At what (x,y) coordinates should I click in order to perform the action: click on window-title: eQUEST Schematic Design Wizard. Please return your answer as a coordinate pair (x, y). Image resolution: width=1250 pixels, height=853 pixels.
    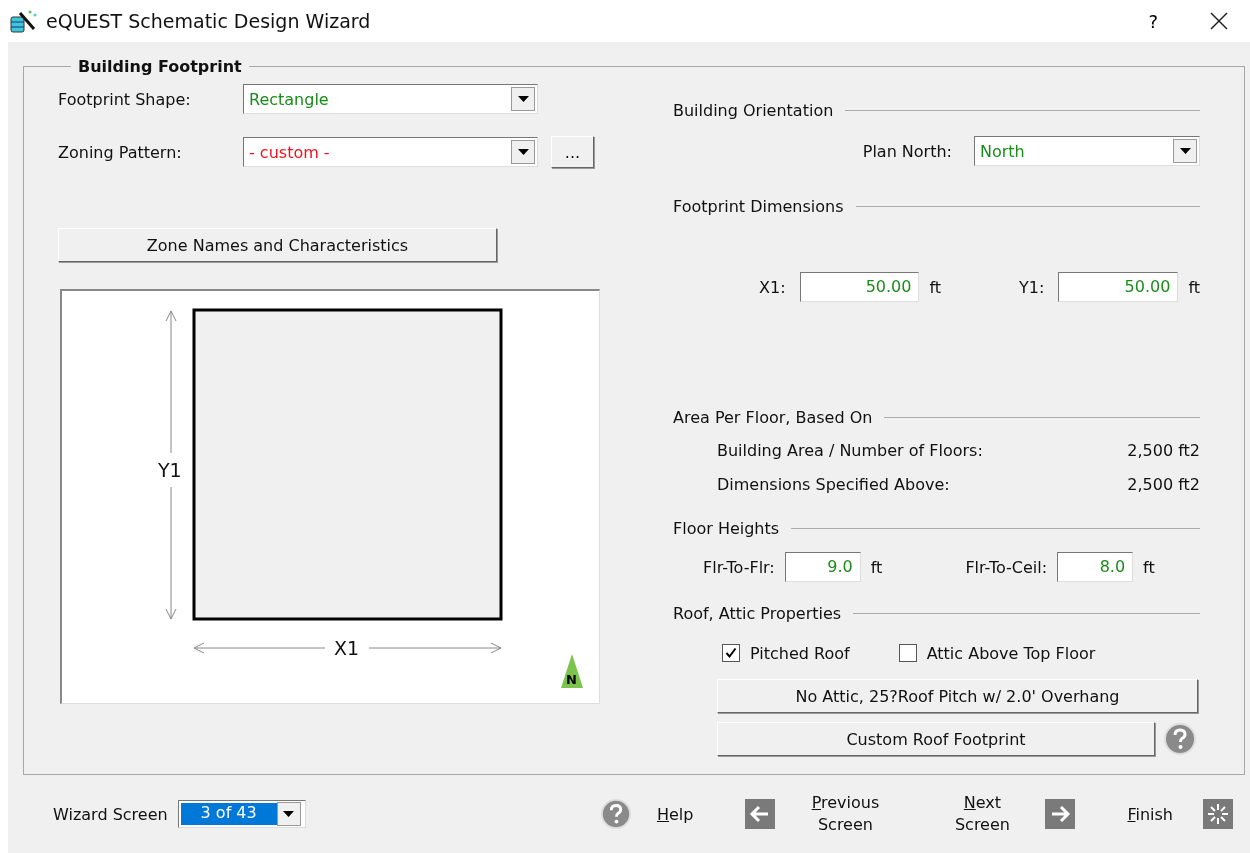
    Looking at the image, I should click on (208, 21).